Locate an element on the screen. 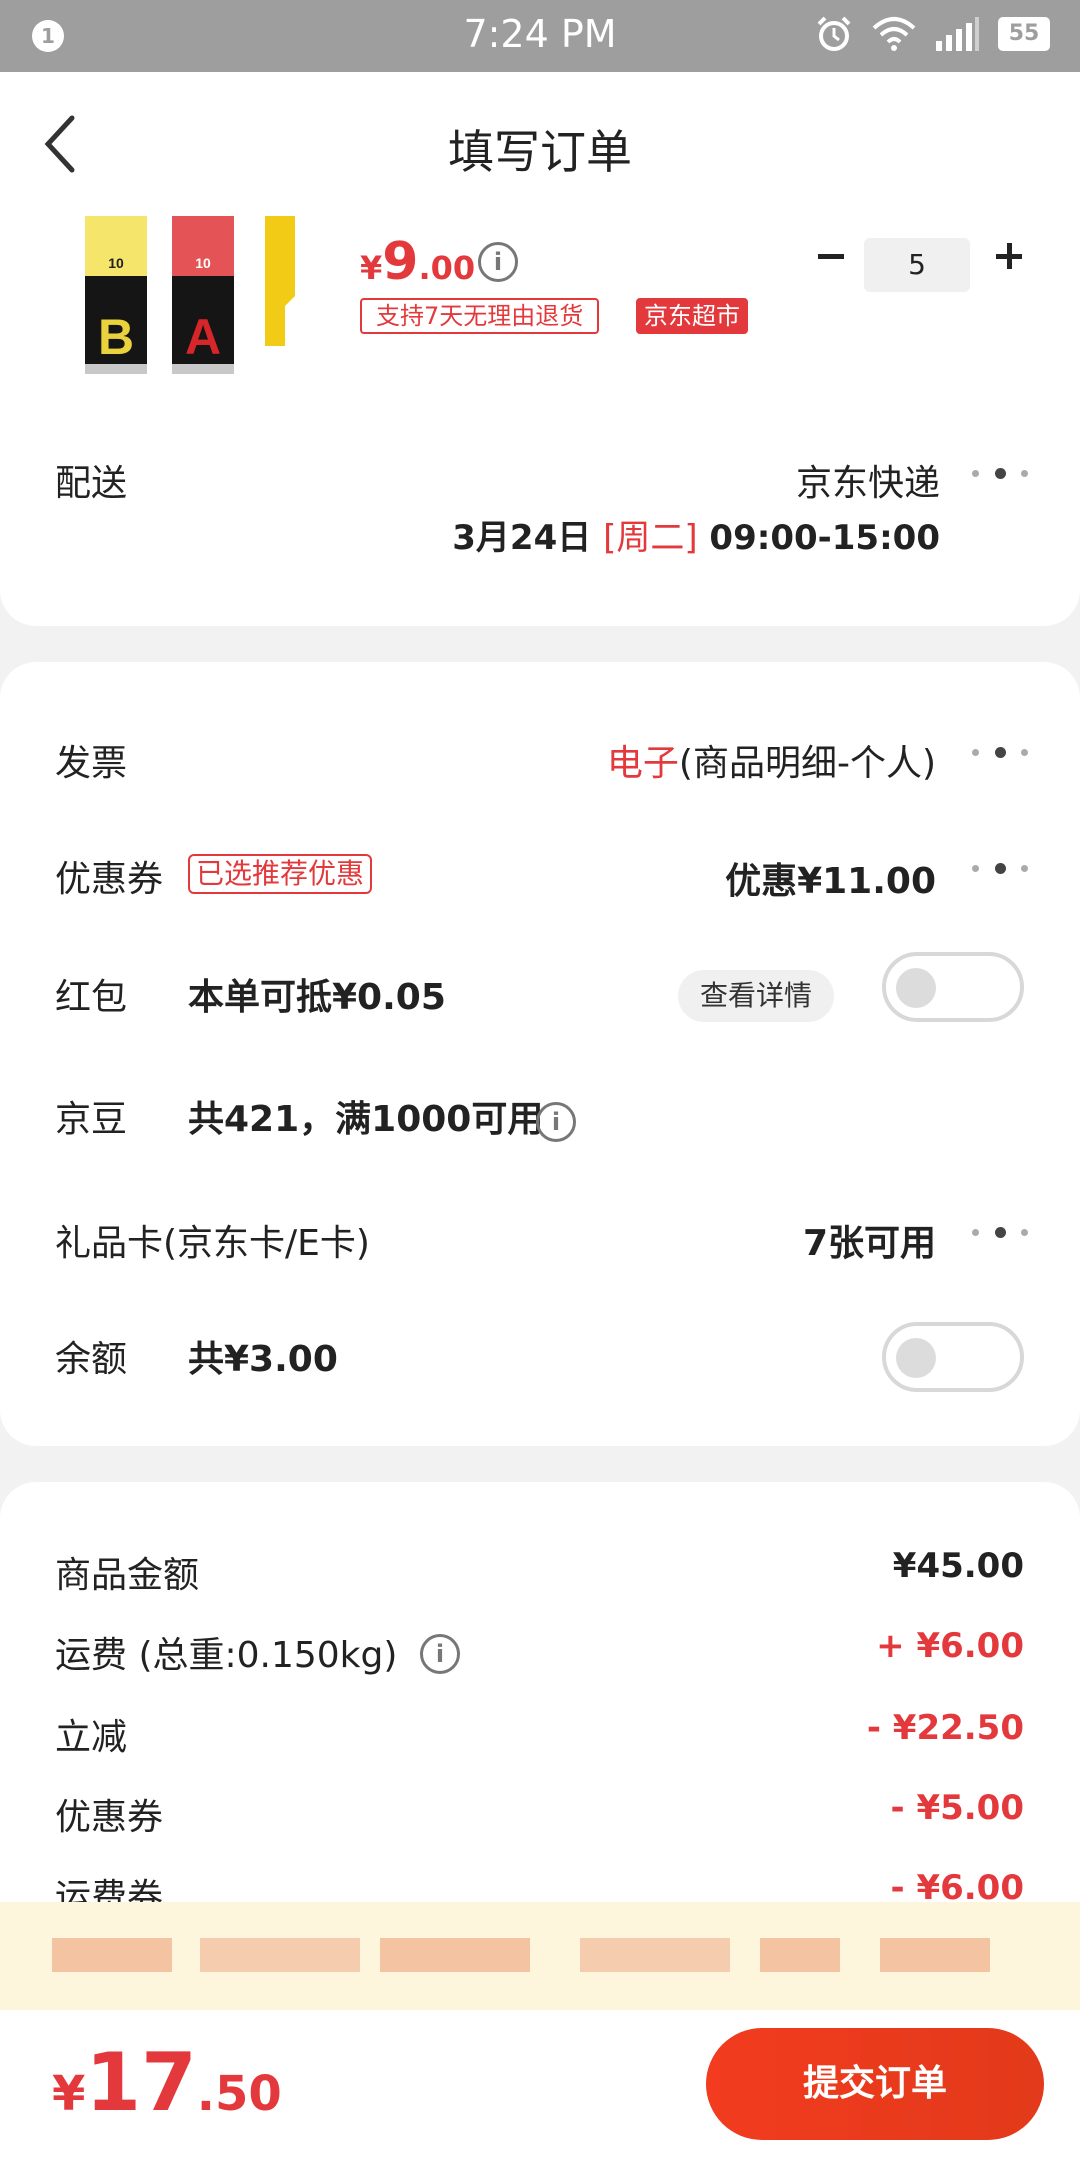 The width and height of the screenshot is (1080, 2160). summary-shipping-label: 运费 (总重:0.150kg) is located at coordinates (226, 1655).